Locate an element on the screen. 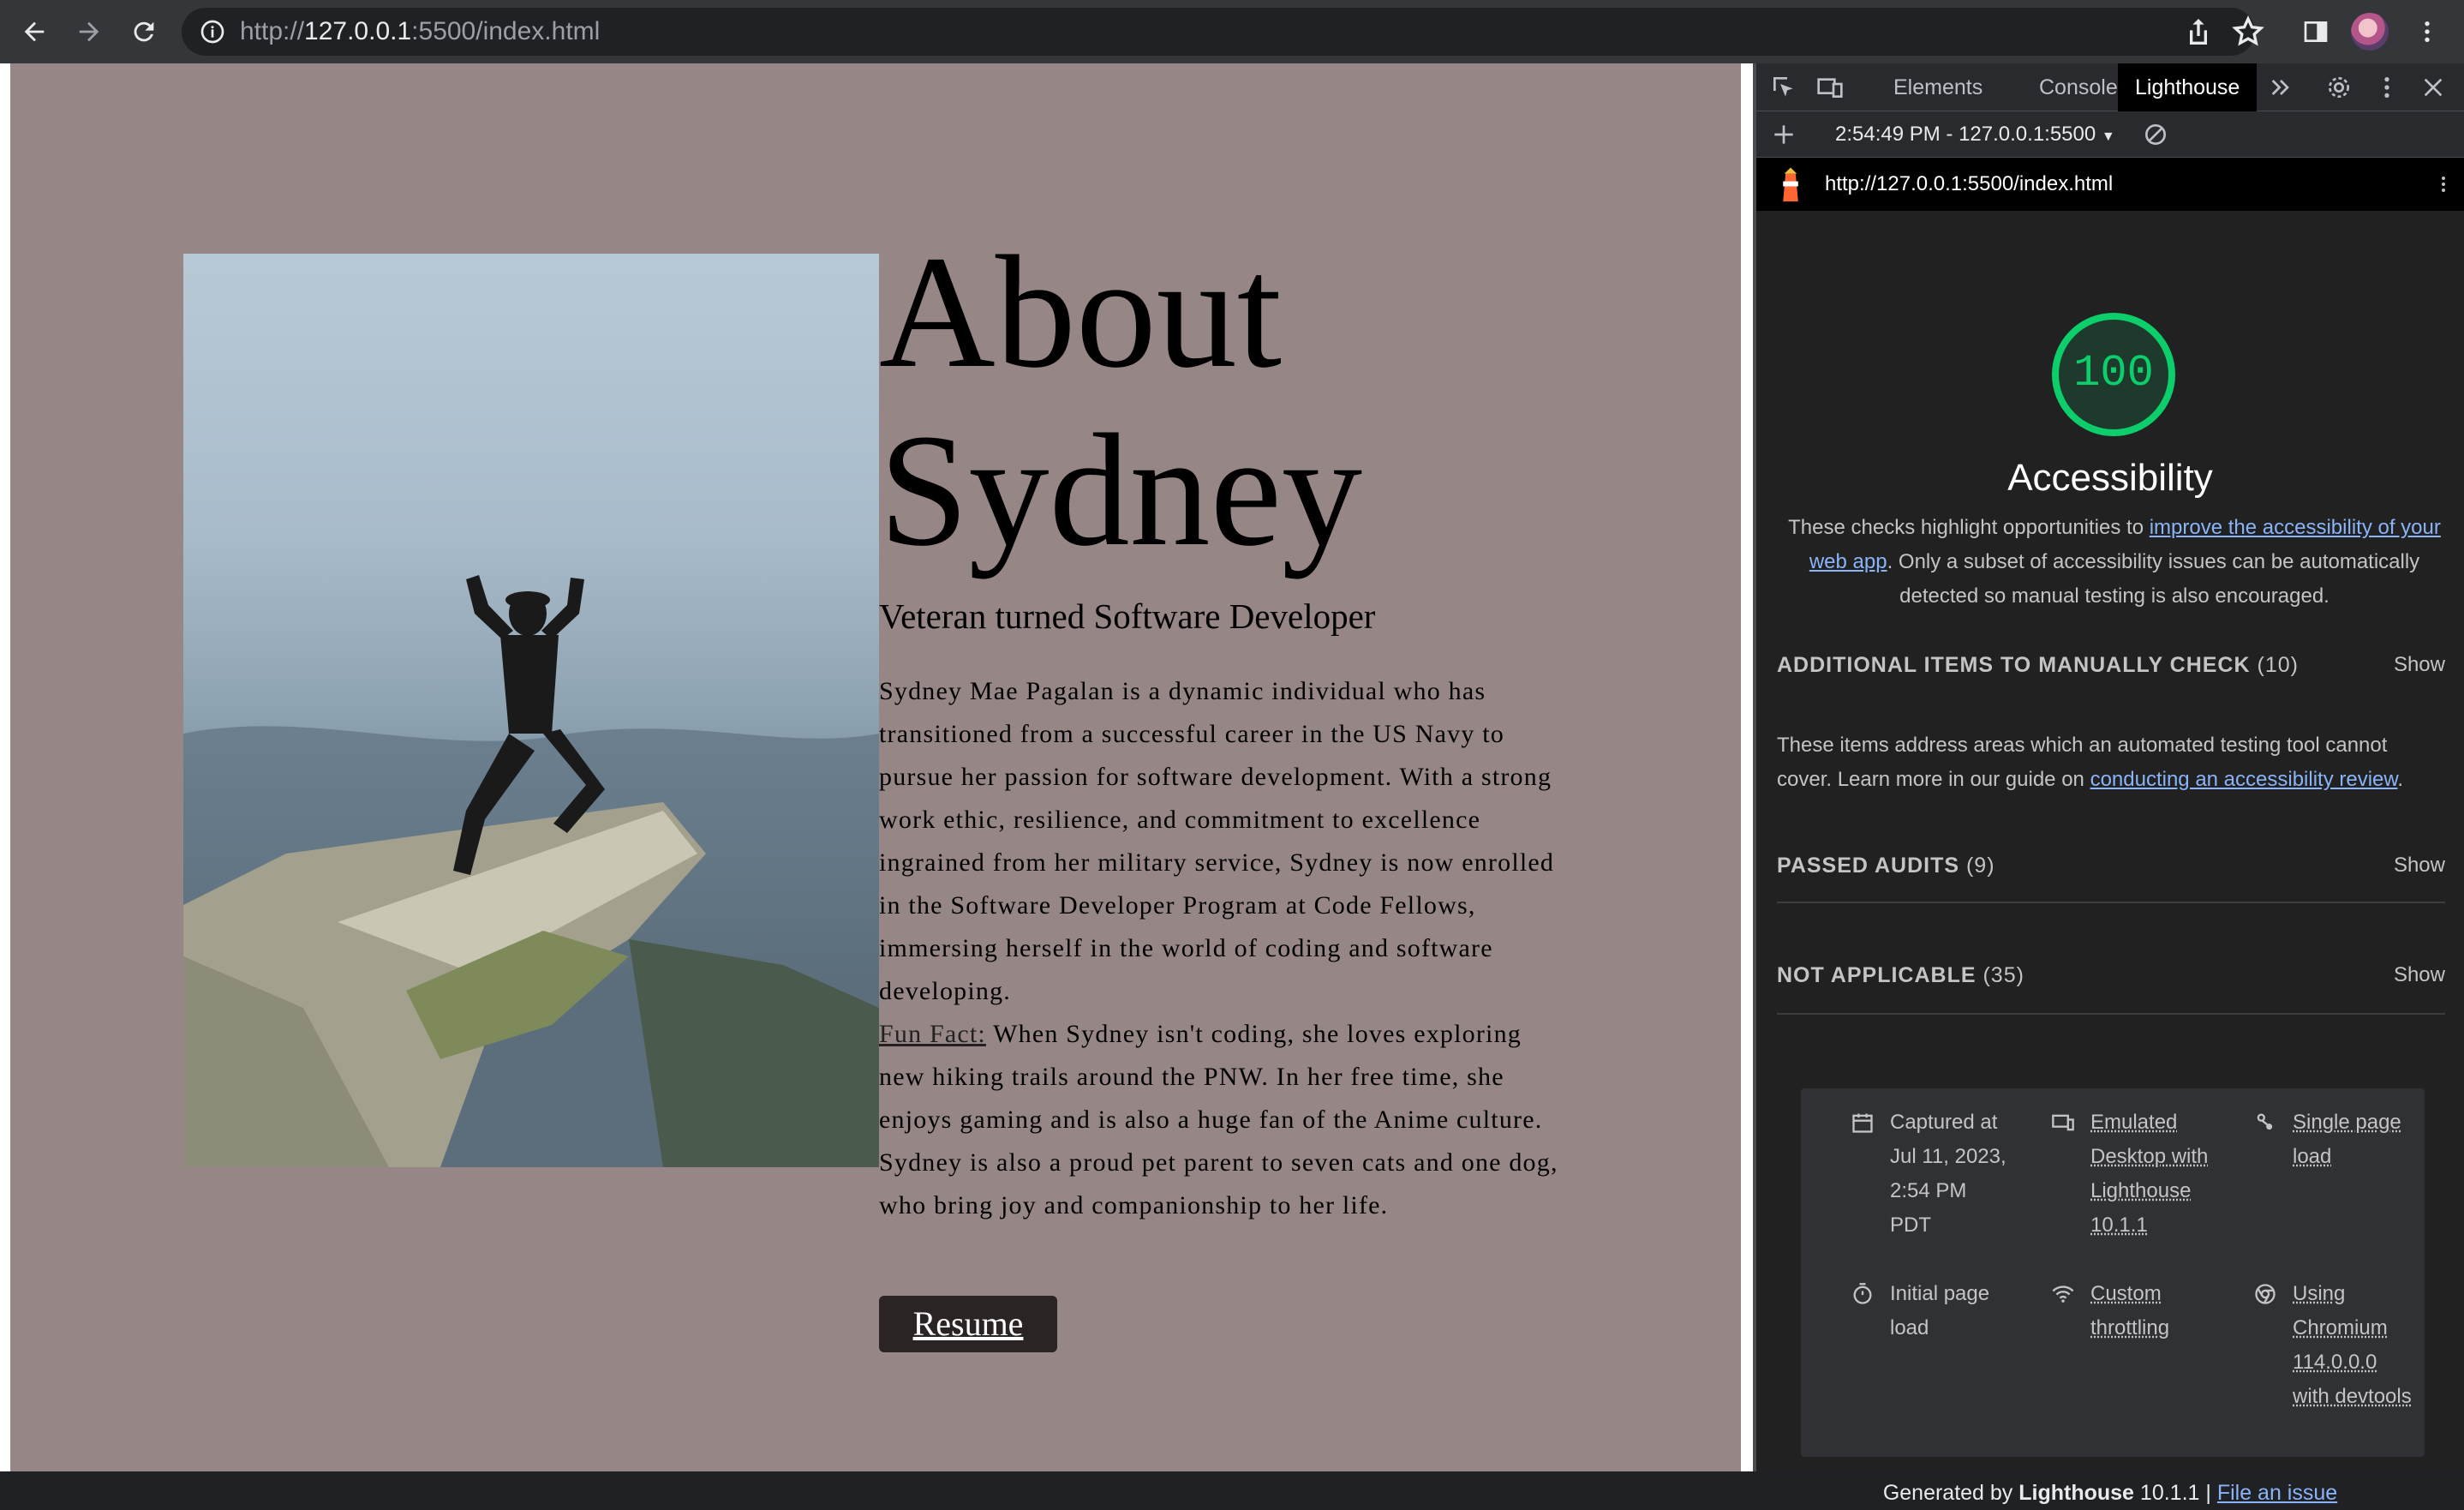 Image resolution: width=2464 pixels, height=1510 pixels. report-url-bar: http://127.0.0.1:5500/index.html is located at coordinates (2110, 184).